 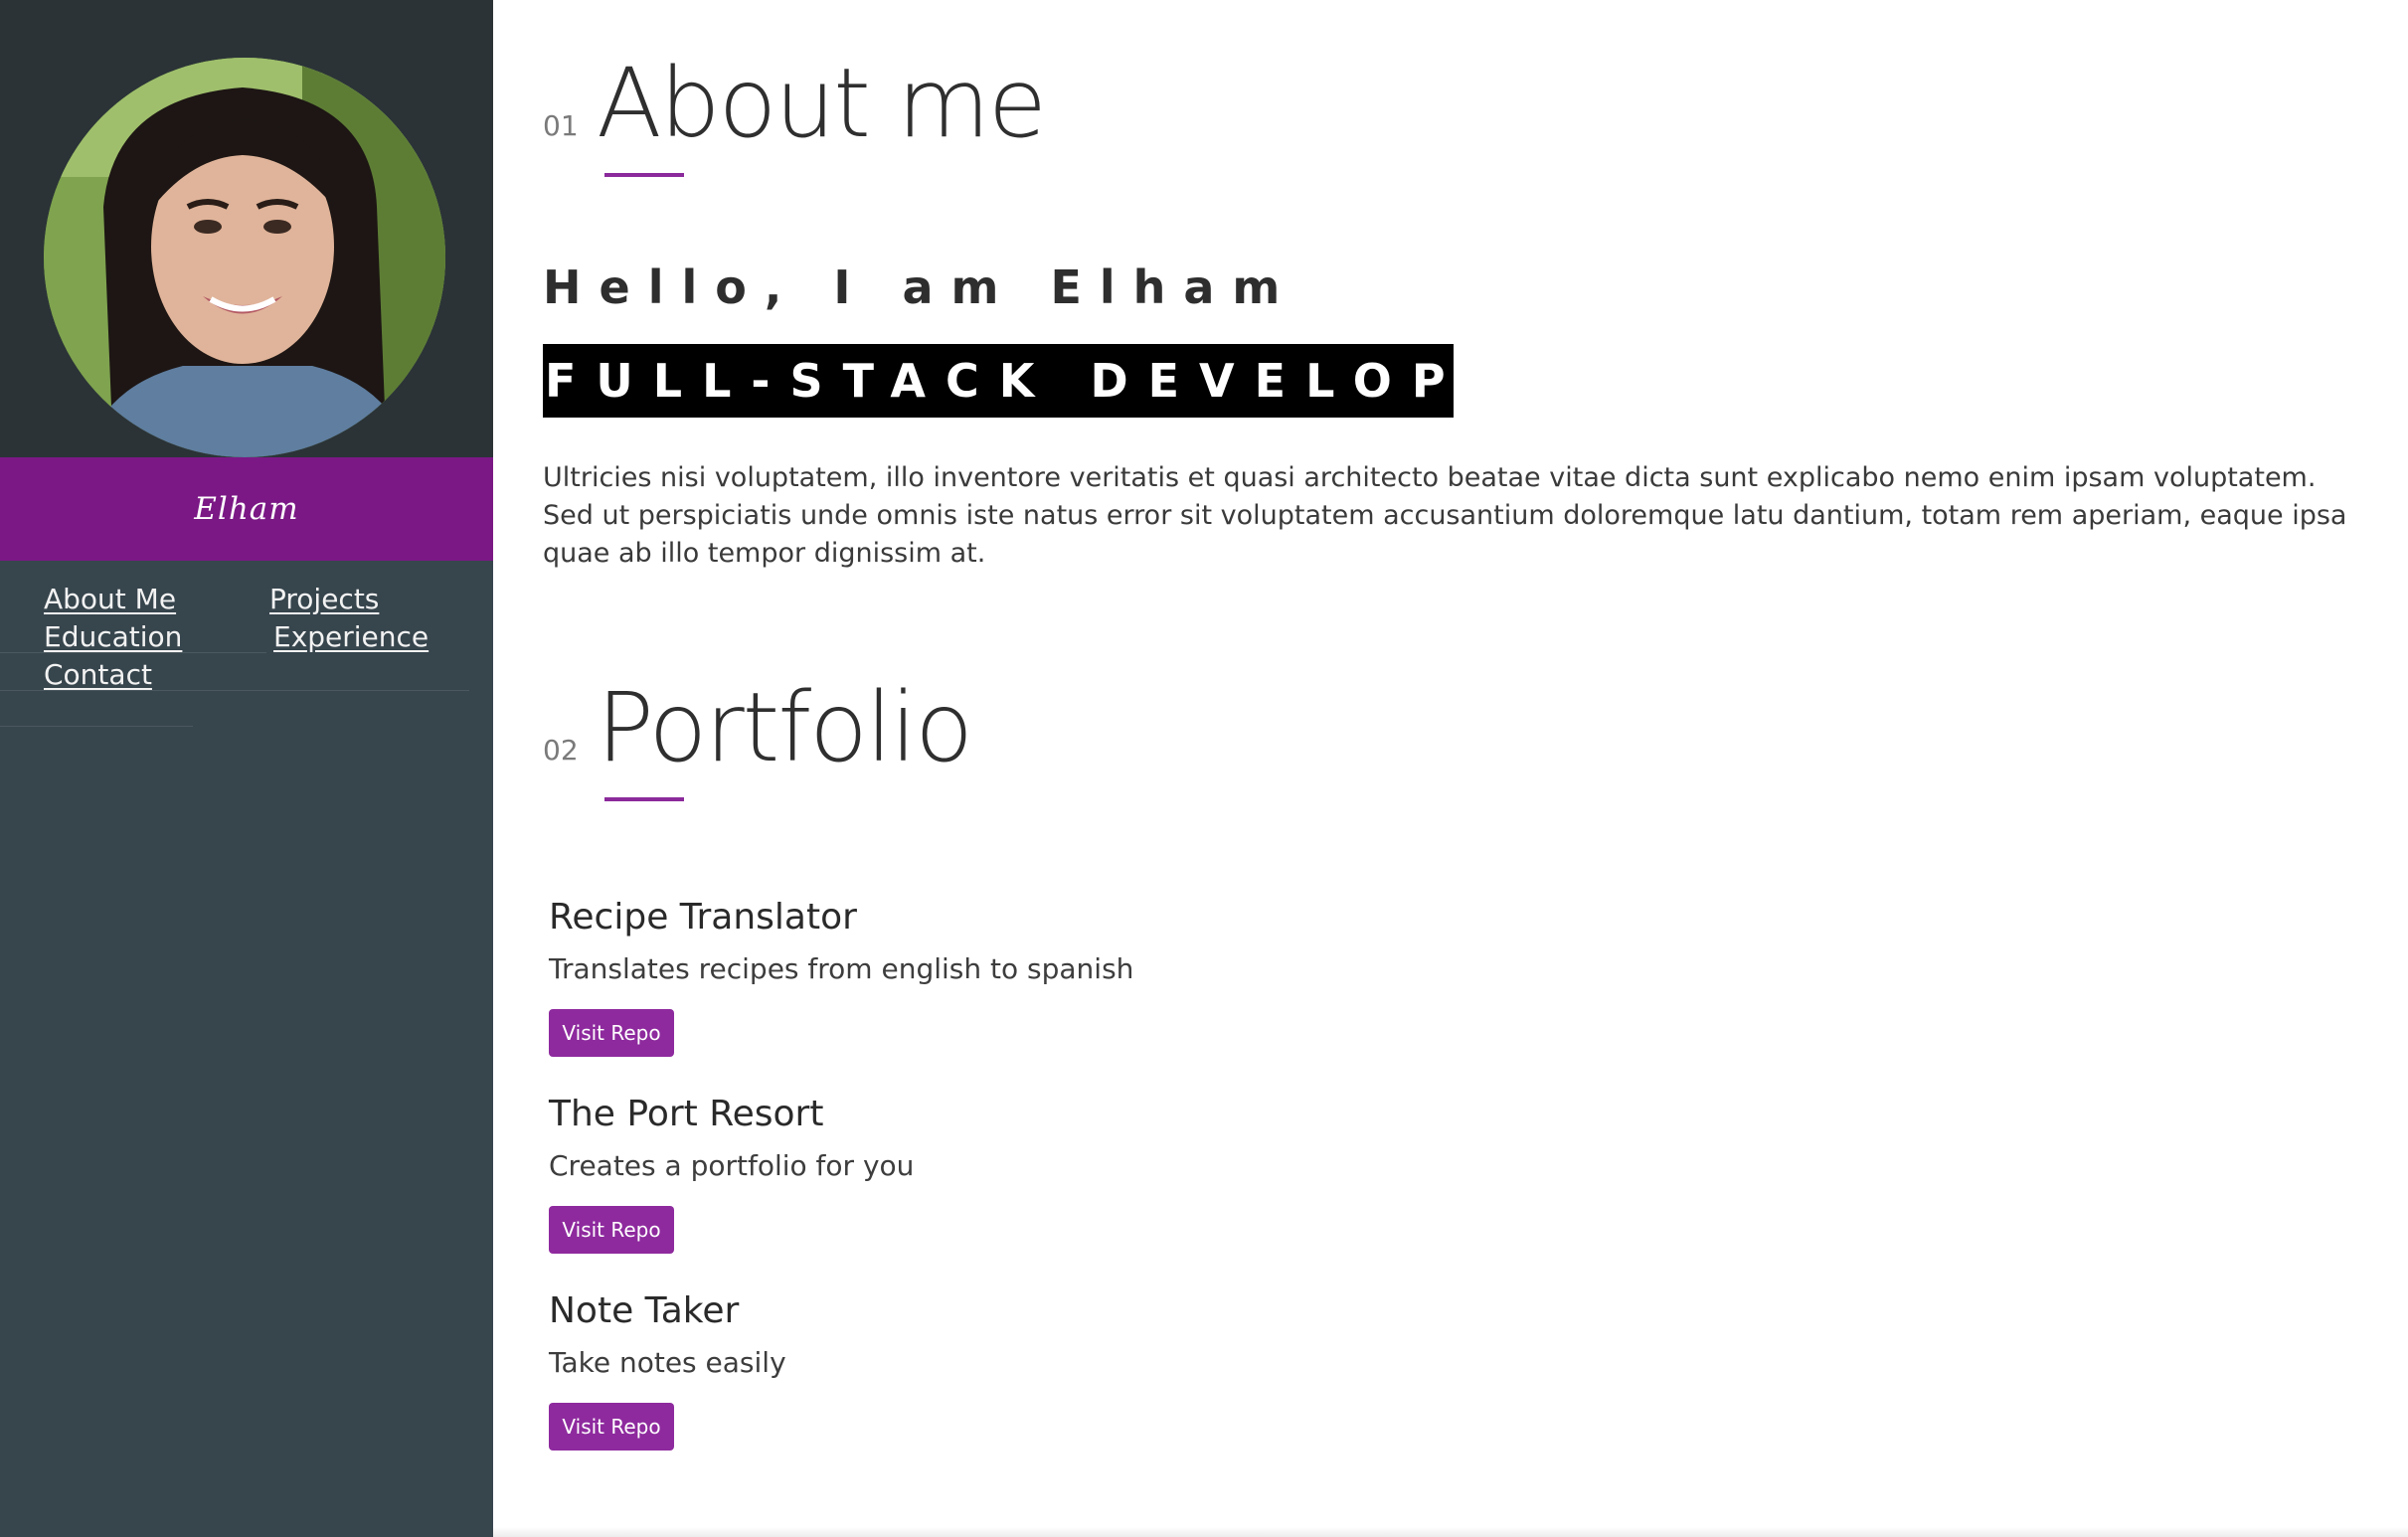 I want to click on project-description: Creates a portfolio for you, so click(x=732, y=1166).